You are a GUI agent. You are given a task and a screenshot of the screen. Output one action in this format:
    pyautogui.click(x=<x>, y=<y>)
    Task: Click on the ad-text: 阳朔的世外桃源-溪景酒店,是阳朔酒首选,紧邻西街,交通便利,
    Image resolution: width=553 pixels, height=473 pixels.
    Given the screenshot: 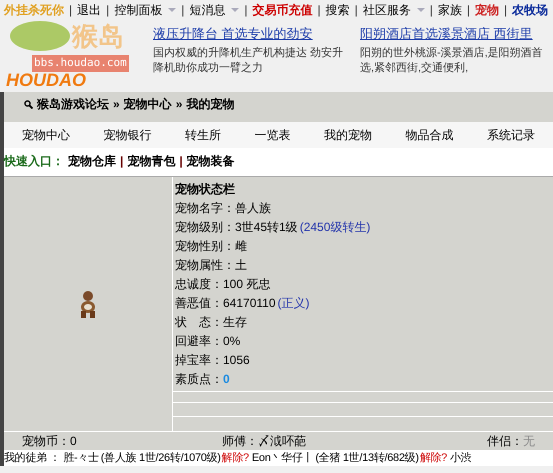 What is the action you would take?
    pyautogui.click(x=452, y=61)
    